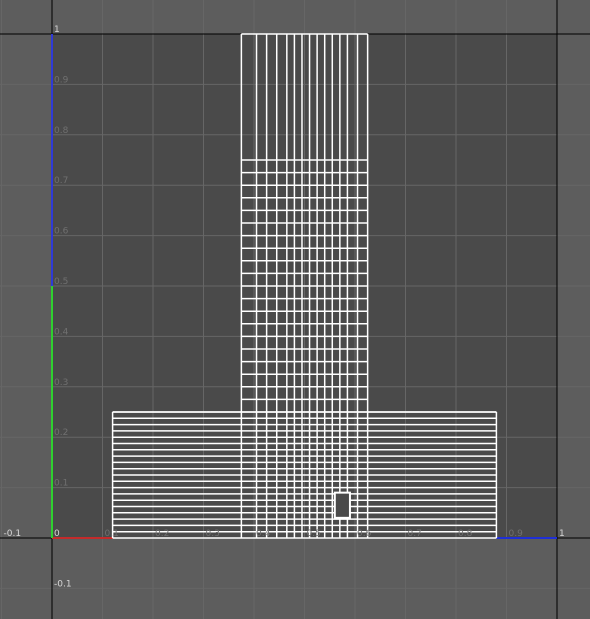 This screenshot has height=619, width=590. I want to click on selected-uv-shell, so click(342, 505).